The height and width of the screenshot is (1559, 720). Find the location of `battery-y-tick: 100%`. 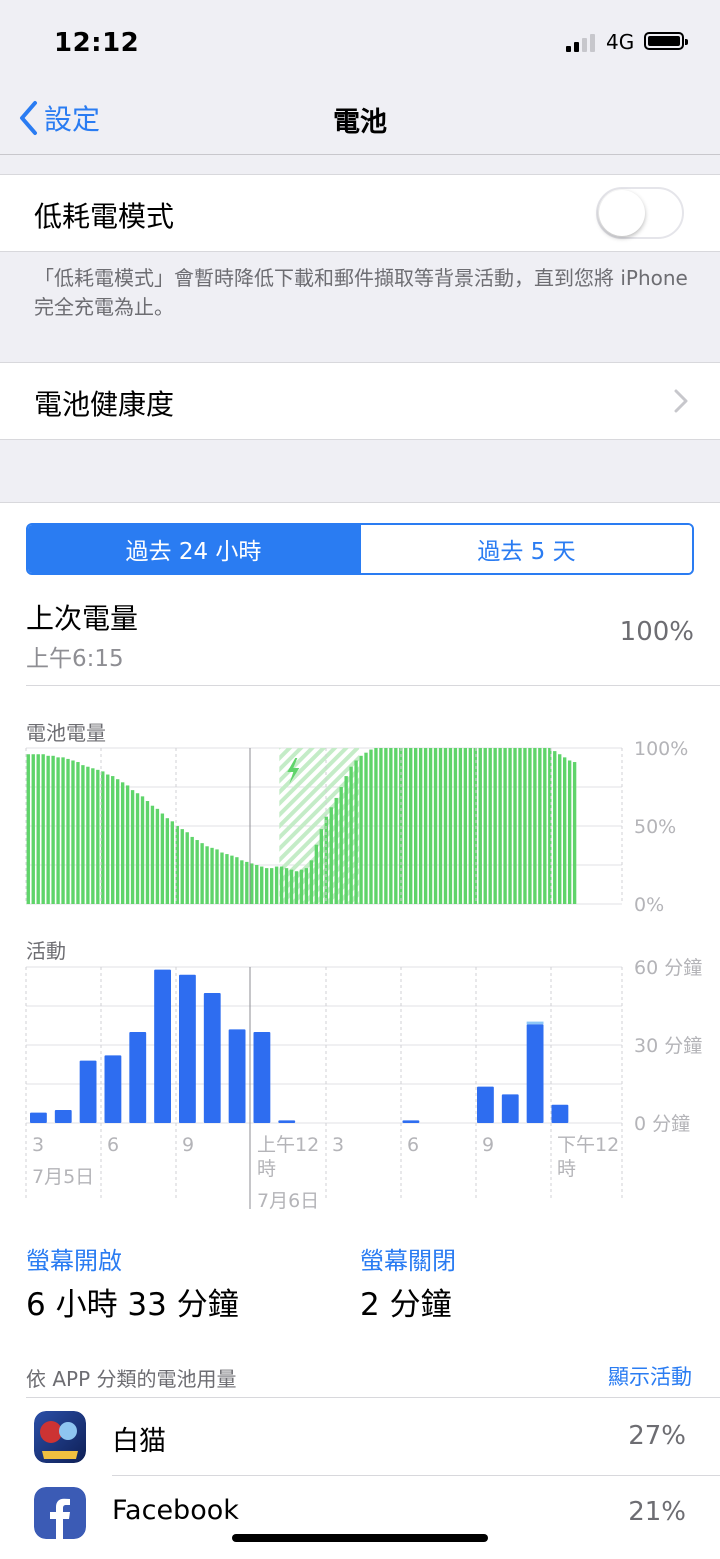

battery-y-tick: 100% is located at coordinates (661, 749).